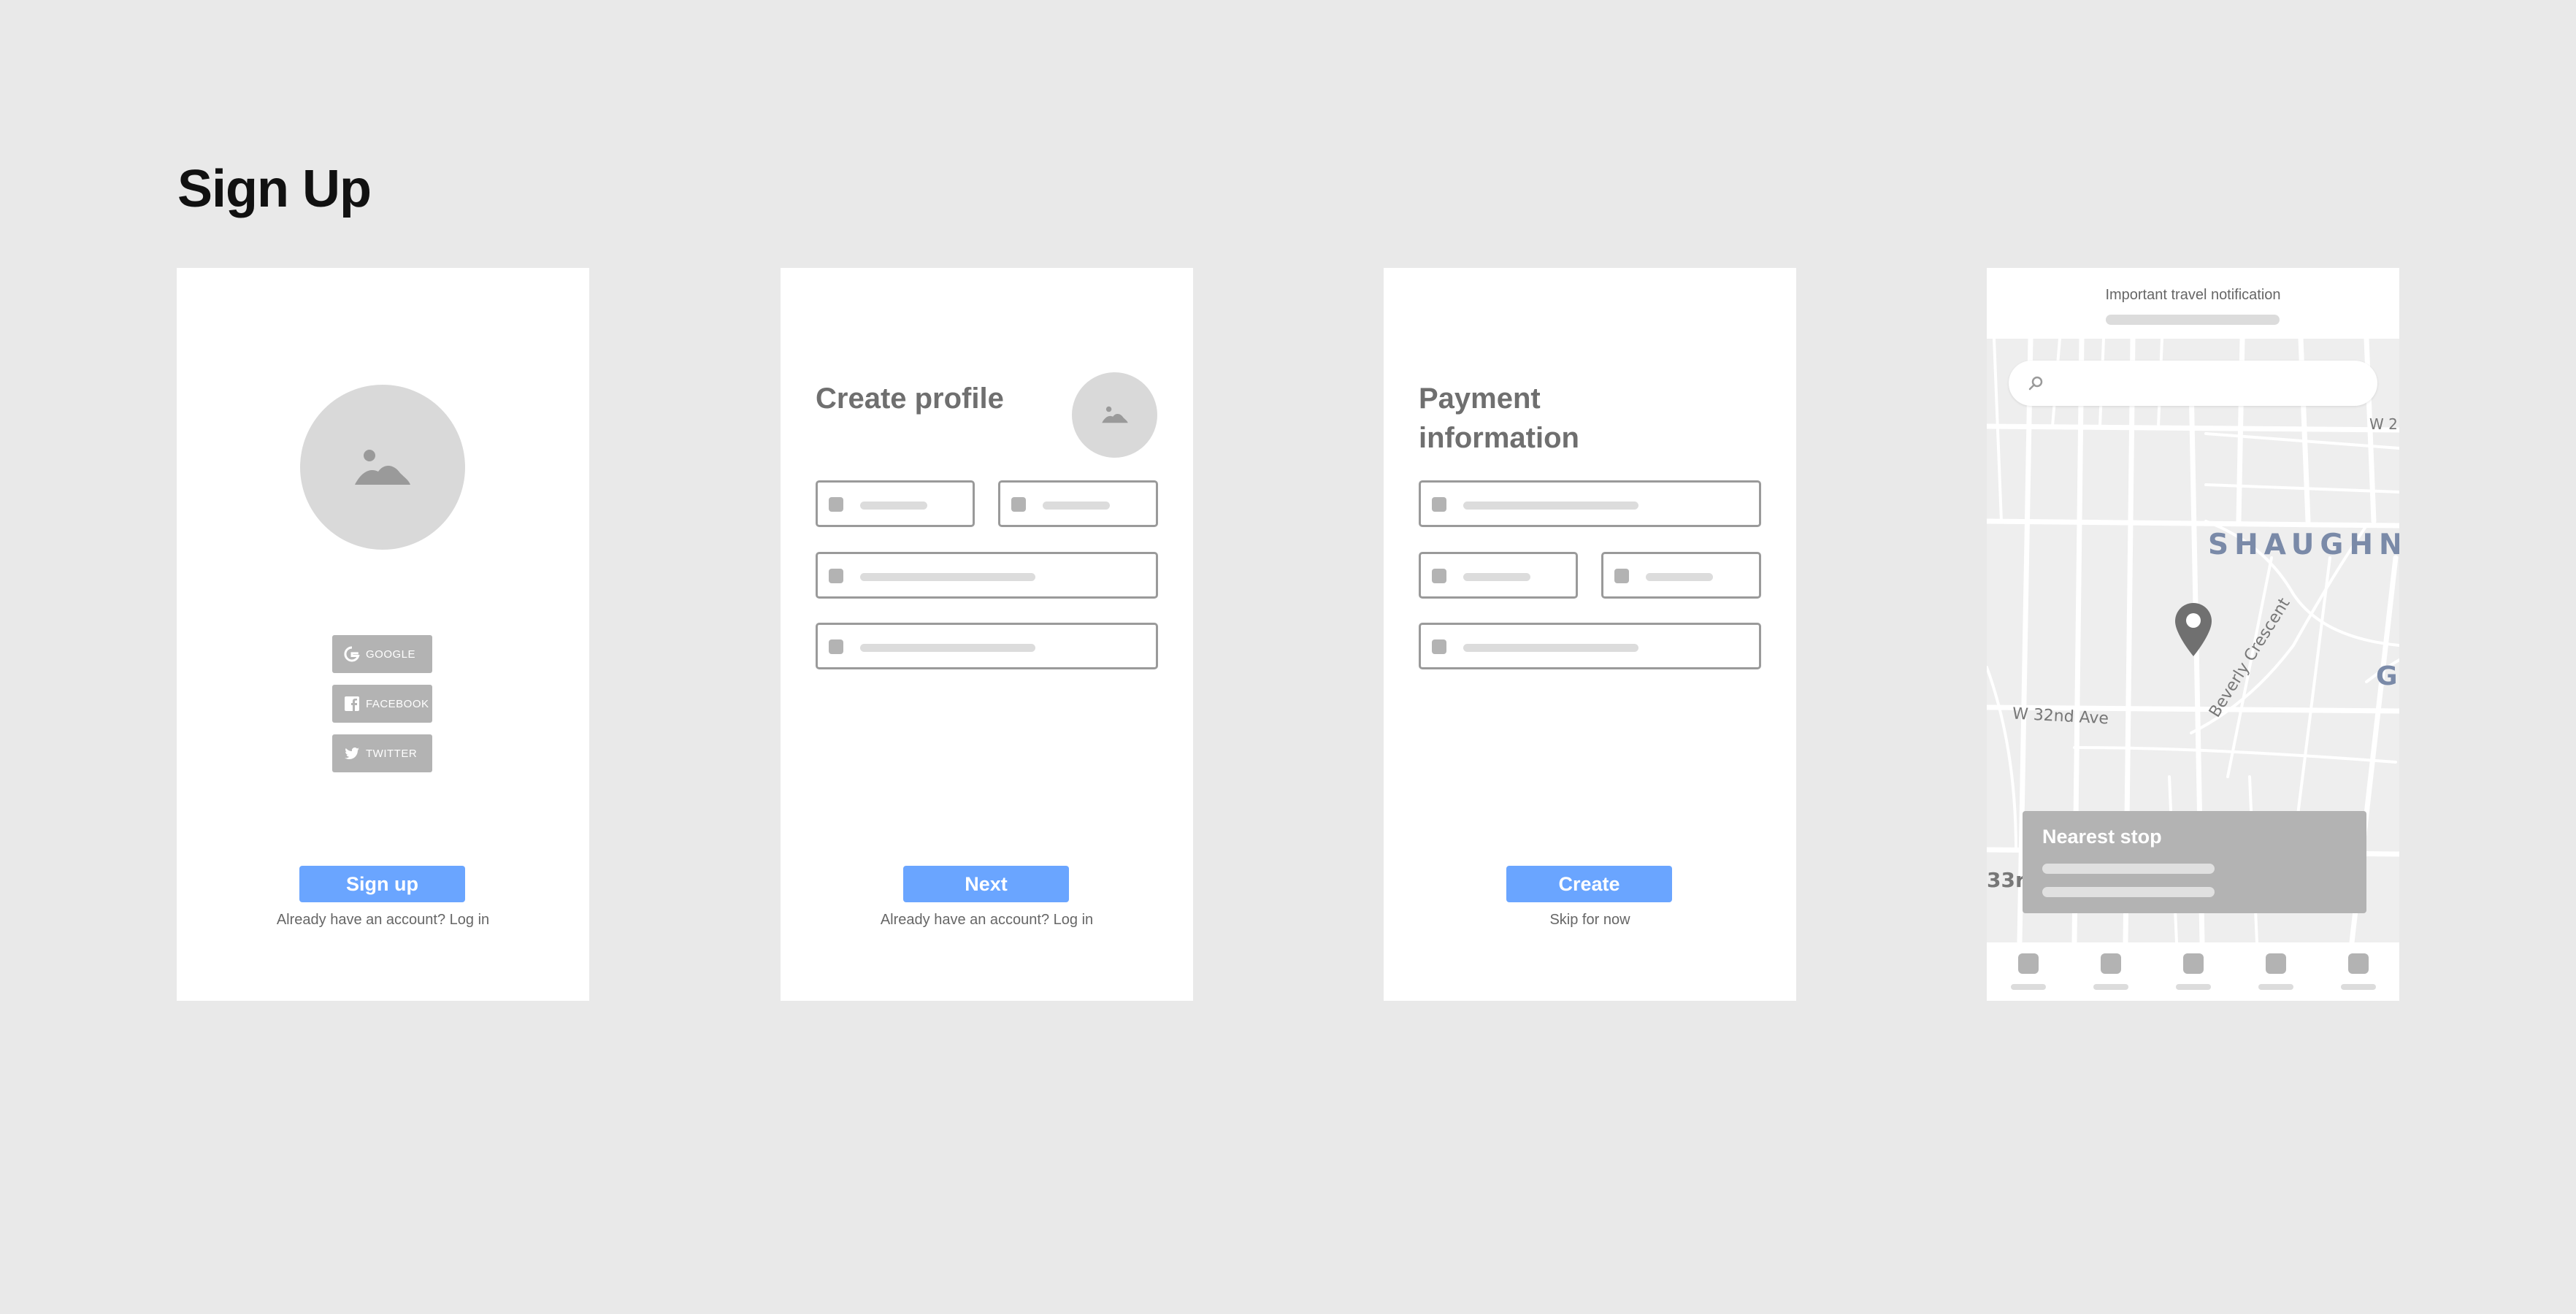  I want to click on location-pin-icon, so click(2193, 629).